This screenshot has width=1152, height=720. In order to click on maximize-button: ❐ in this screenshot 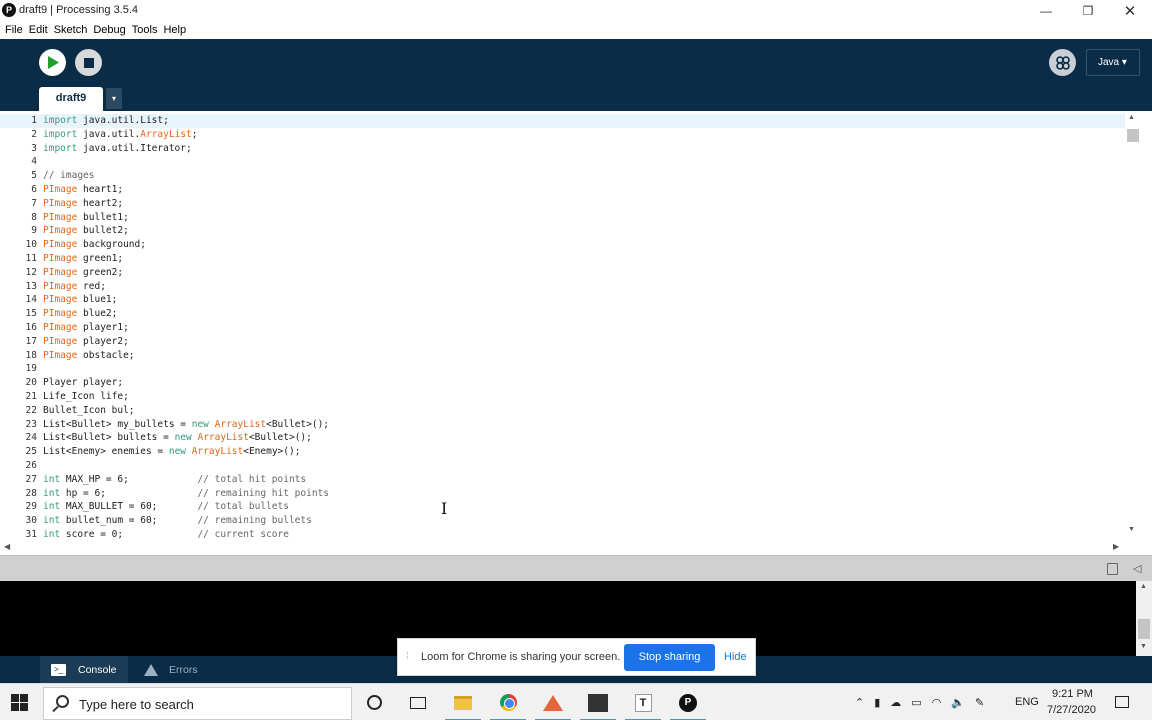, I will do `click(1088, 11)`.